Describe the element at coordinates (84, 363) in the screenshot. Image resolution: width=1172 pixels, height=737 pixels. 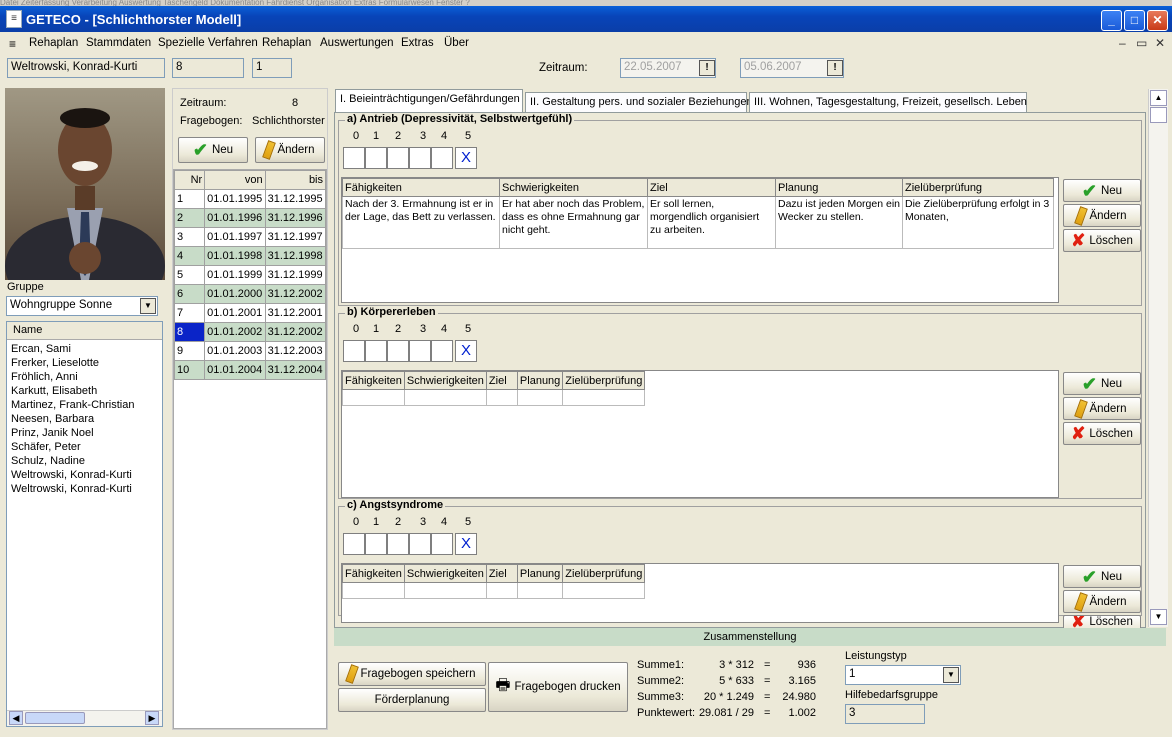
I see `name-list-item: Frerker, Lieselotte` at that location.